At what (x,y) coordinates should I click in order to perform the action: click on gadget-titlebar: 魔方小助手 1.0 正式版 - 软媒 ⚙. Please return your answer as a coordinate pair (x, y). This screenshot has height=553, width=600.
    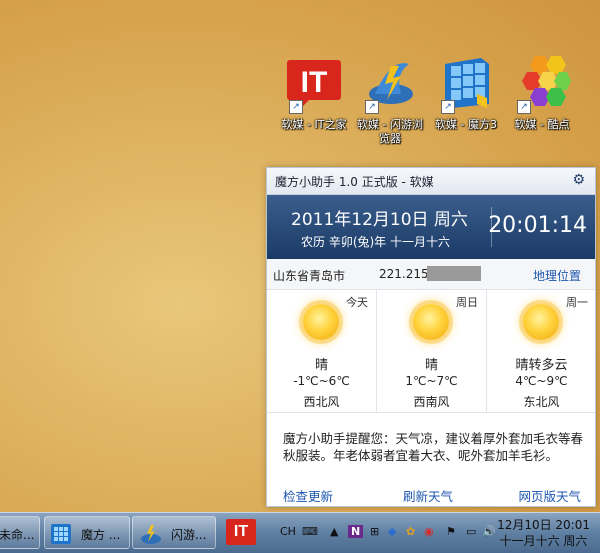
    Looking at the image, I should click on (431, 181).